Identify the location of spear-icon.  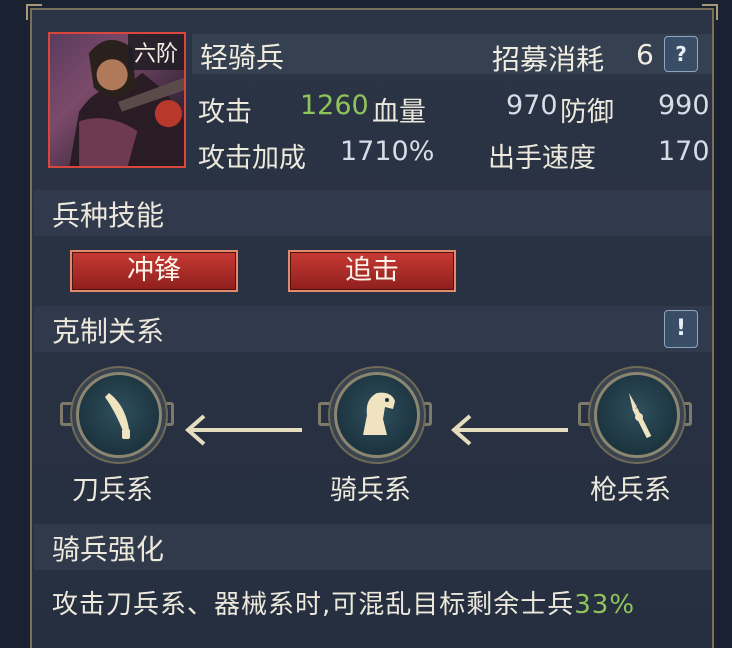
(640, 416).